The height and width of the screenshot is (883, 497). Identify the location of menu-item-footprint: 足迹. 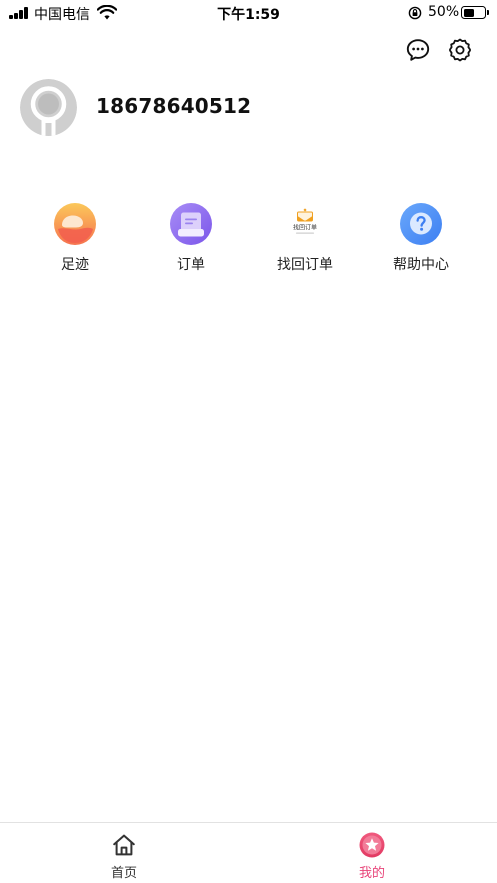
(75, 240).